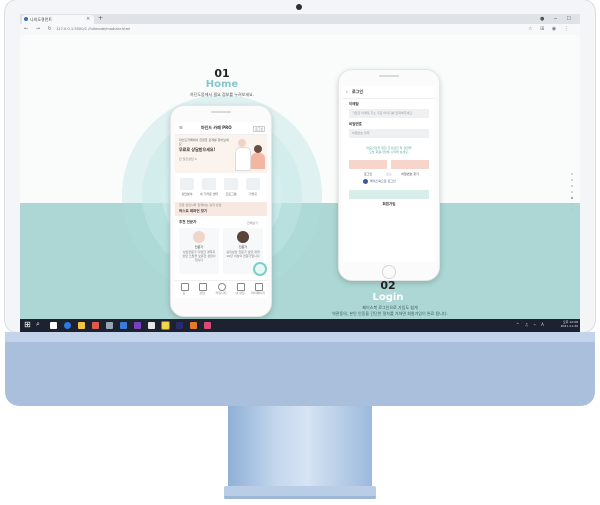  What do you see at coordinates (252, 223) in the screenshot?
I see `experts-more-link: 전체보기` at bounding box center [252, 223].